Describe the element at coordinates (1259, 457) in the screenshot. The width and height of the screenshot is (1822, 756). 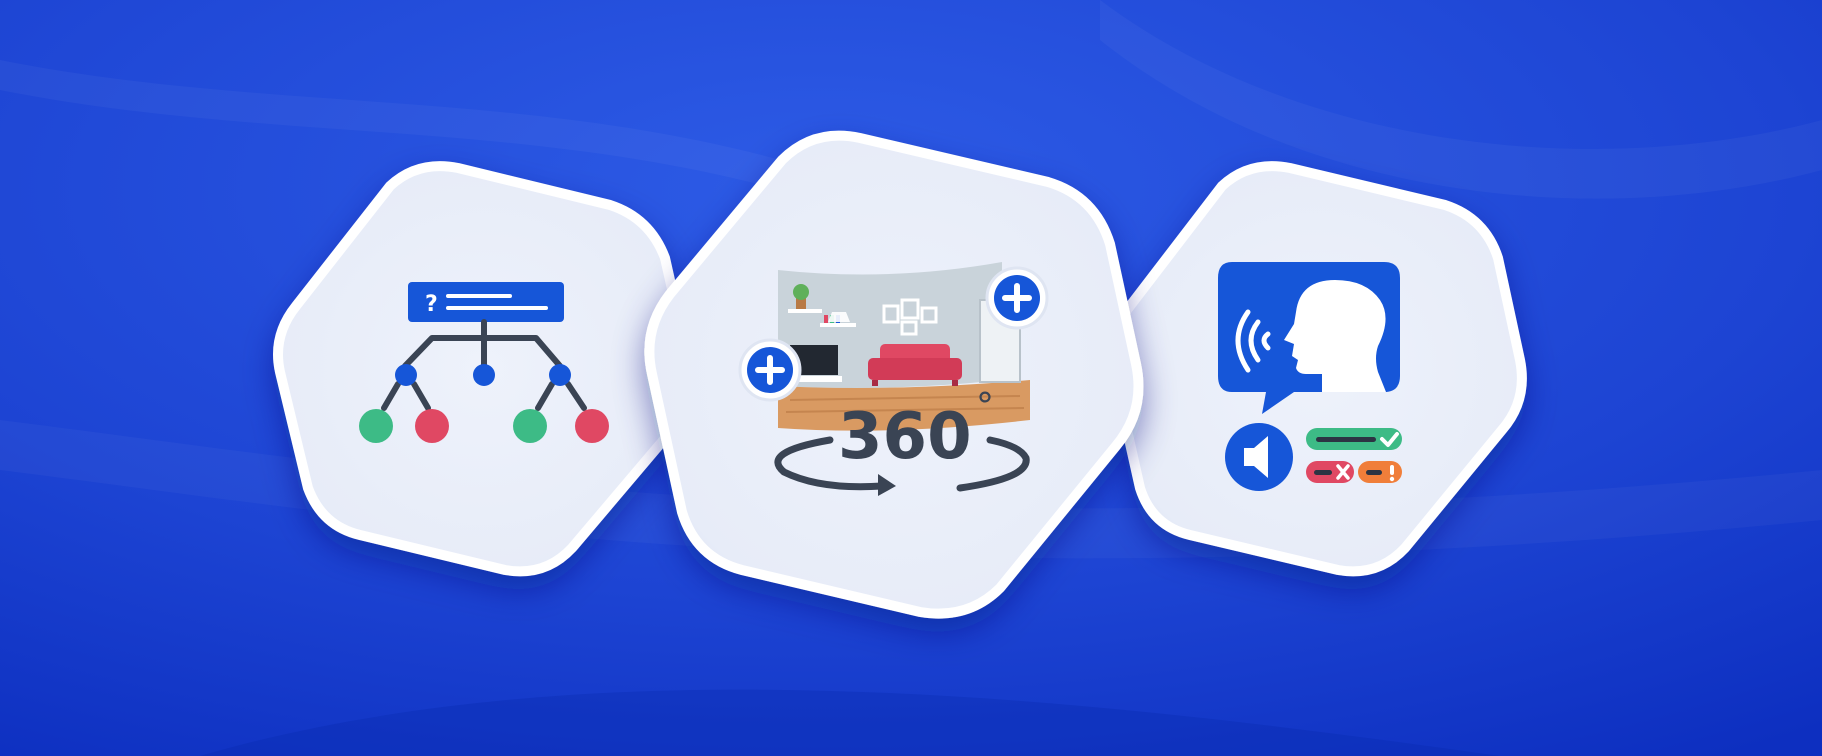
I see `speaker-icon` at that location.